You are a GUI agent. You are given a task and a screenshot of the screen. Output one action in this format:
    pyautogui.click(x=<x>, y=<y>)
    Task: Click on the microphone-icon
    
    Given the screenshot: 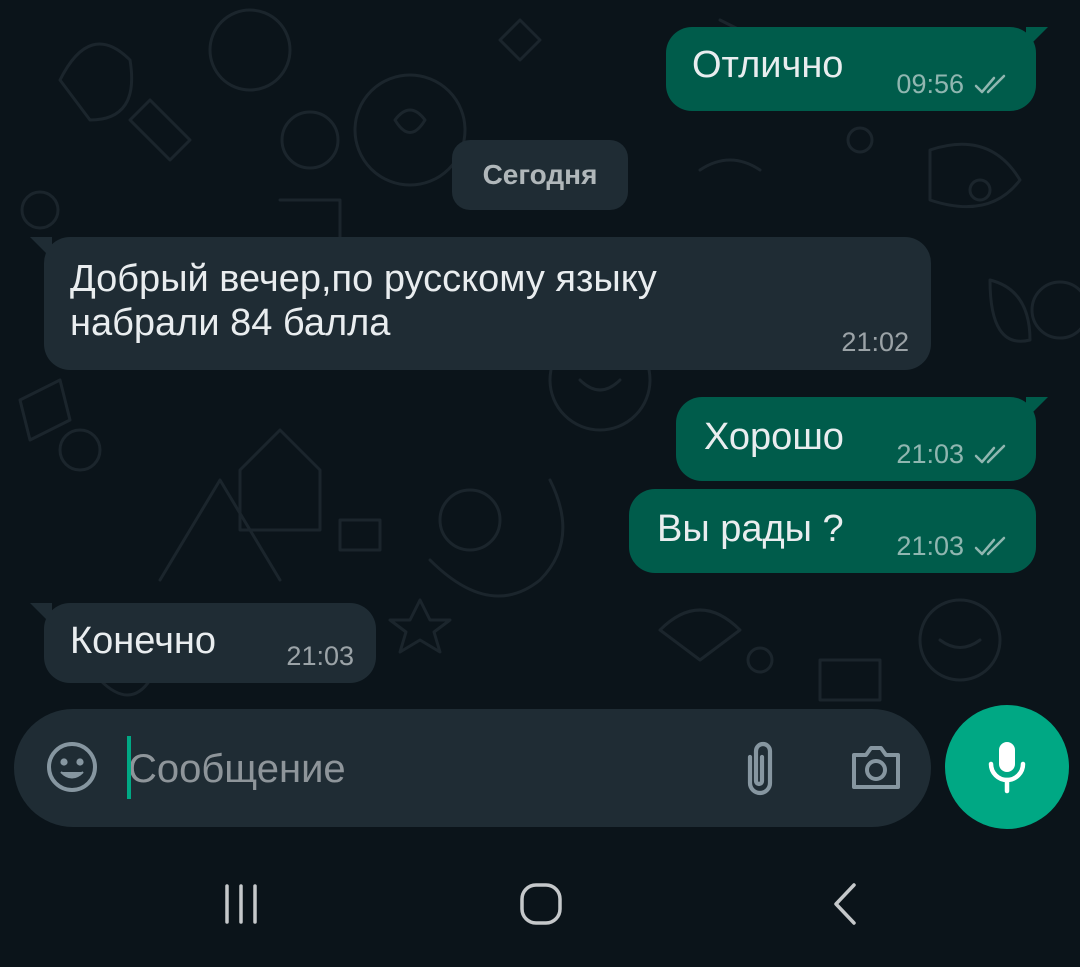 What is the action you would take?
    pyautogui.click(x=1007, y=768)
    